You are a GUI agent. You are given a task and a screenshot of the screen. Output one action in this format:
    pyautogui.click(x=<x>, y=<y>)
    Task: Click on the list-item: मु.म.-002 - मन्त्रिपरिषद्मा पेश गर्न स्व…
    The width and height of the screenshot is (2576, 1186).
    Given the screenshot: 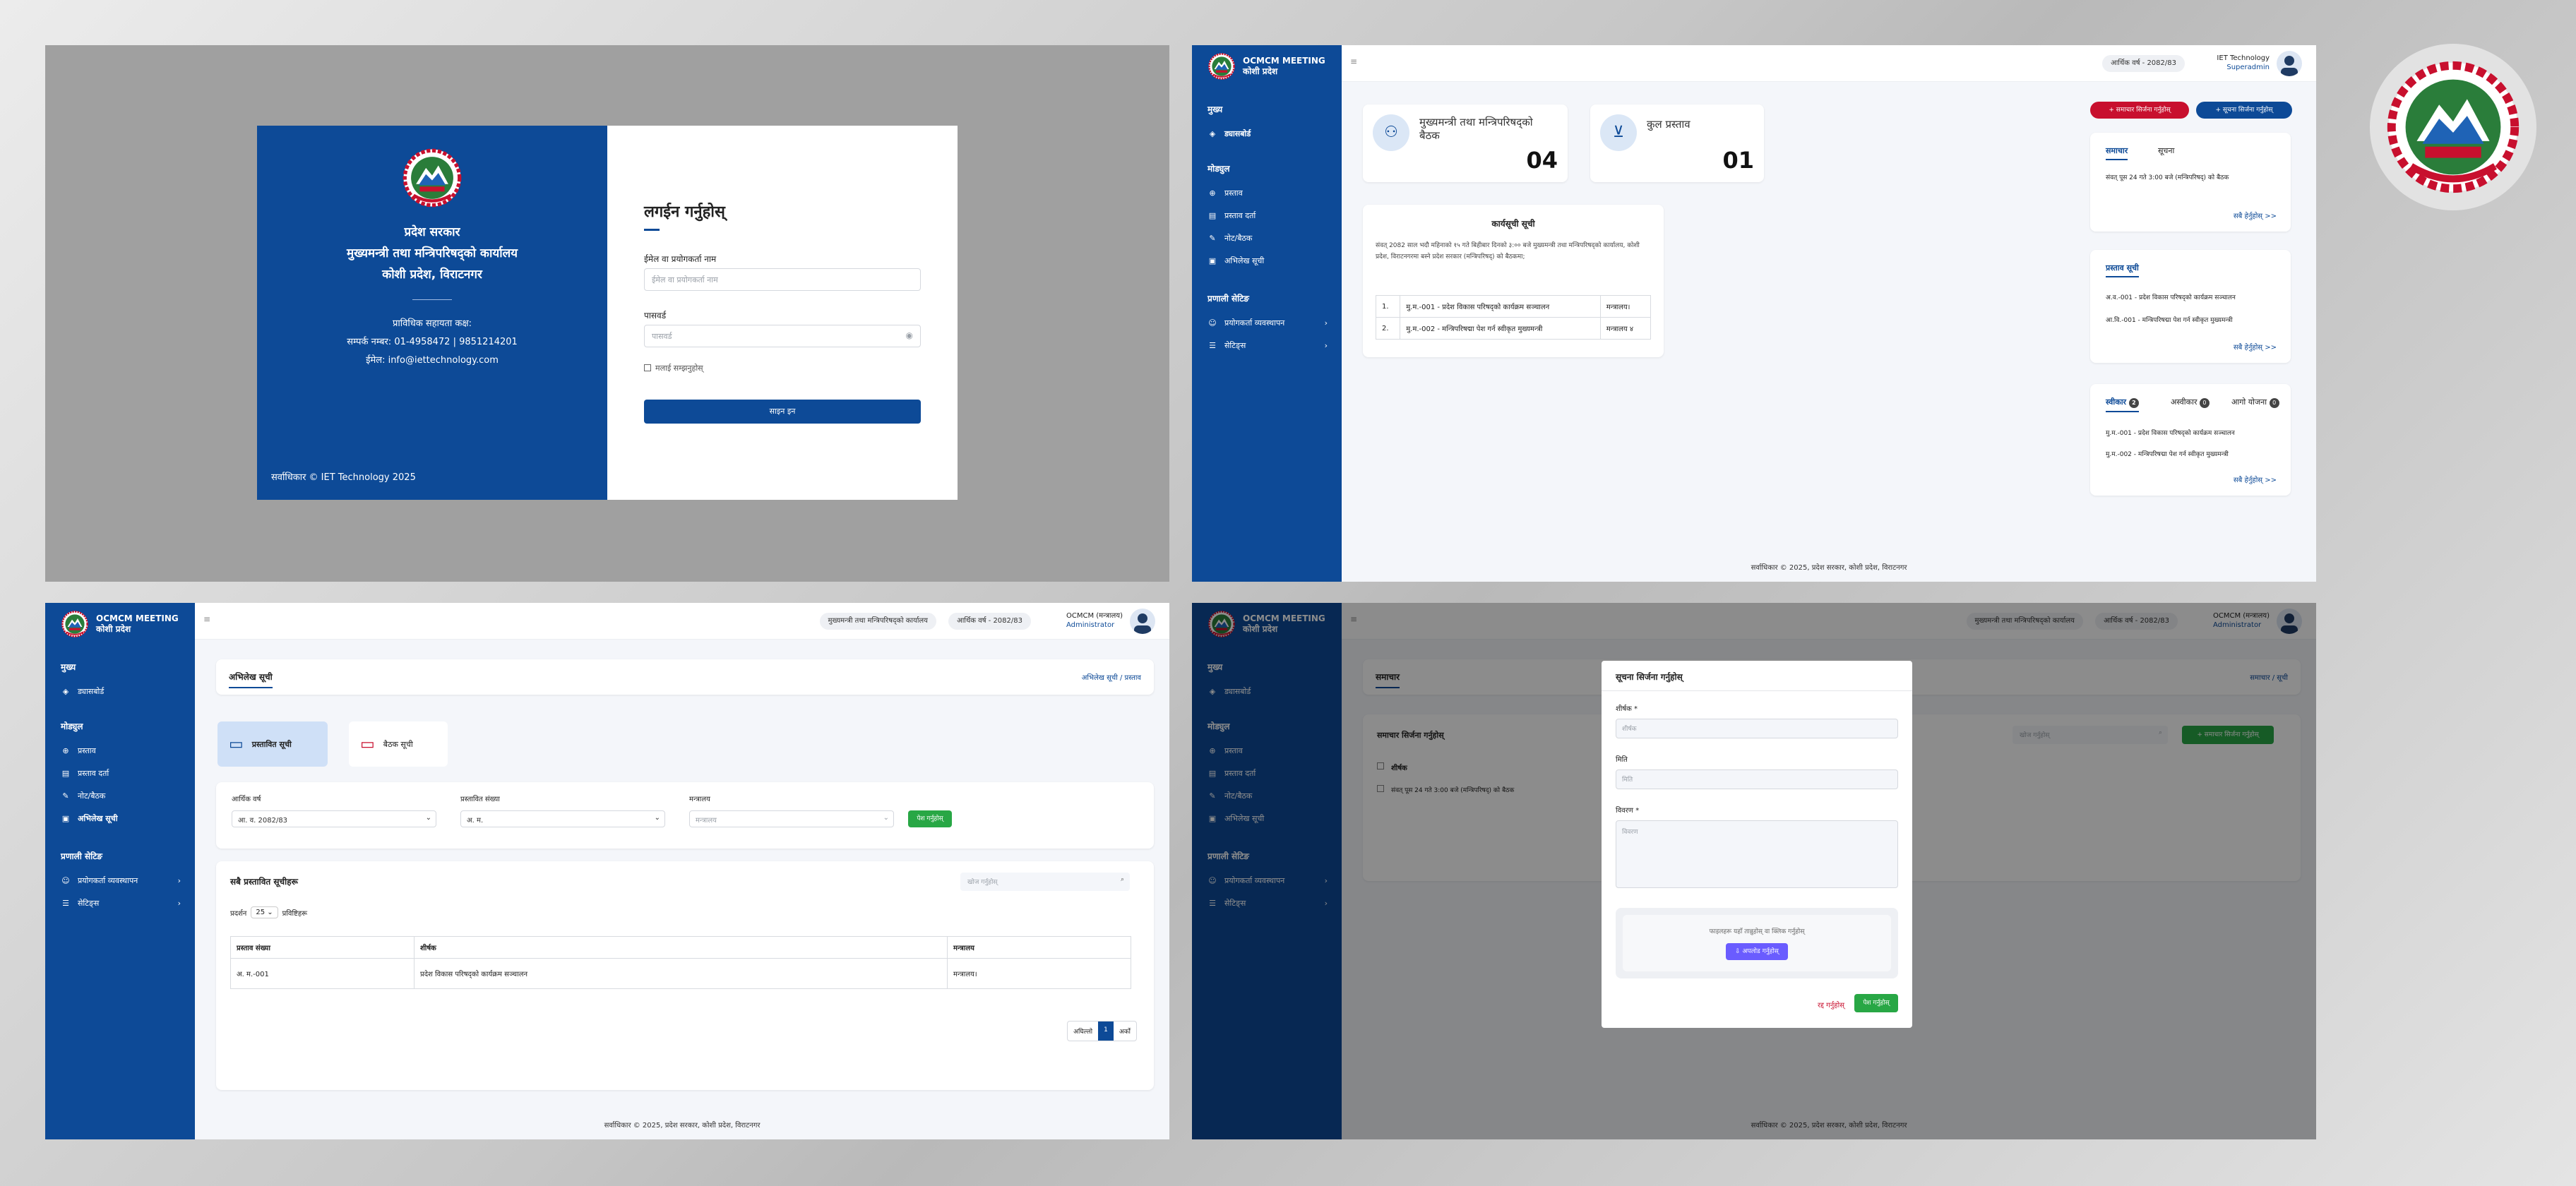 What is the action you would take?
    pyautogui.click(x=2167, y=453)
    